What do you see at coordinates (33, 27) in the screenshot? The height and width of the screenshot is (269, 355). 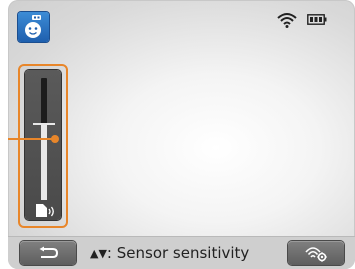 I see `baby-face-mode-icon` at bounding box center [33, 27].